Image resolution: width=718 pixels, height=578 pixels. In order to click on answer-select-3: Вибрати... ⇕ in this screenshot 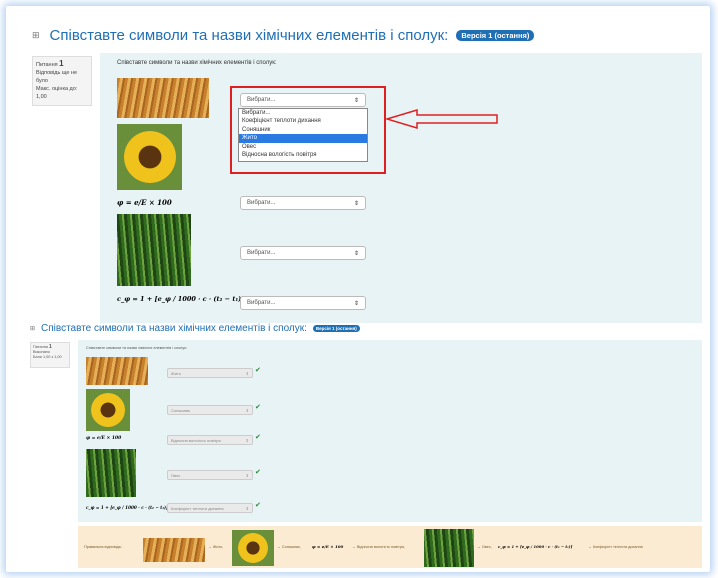, I will do `click(303, 253)`.